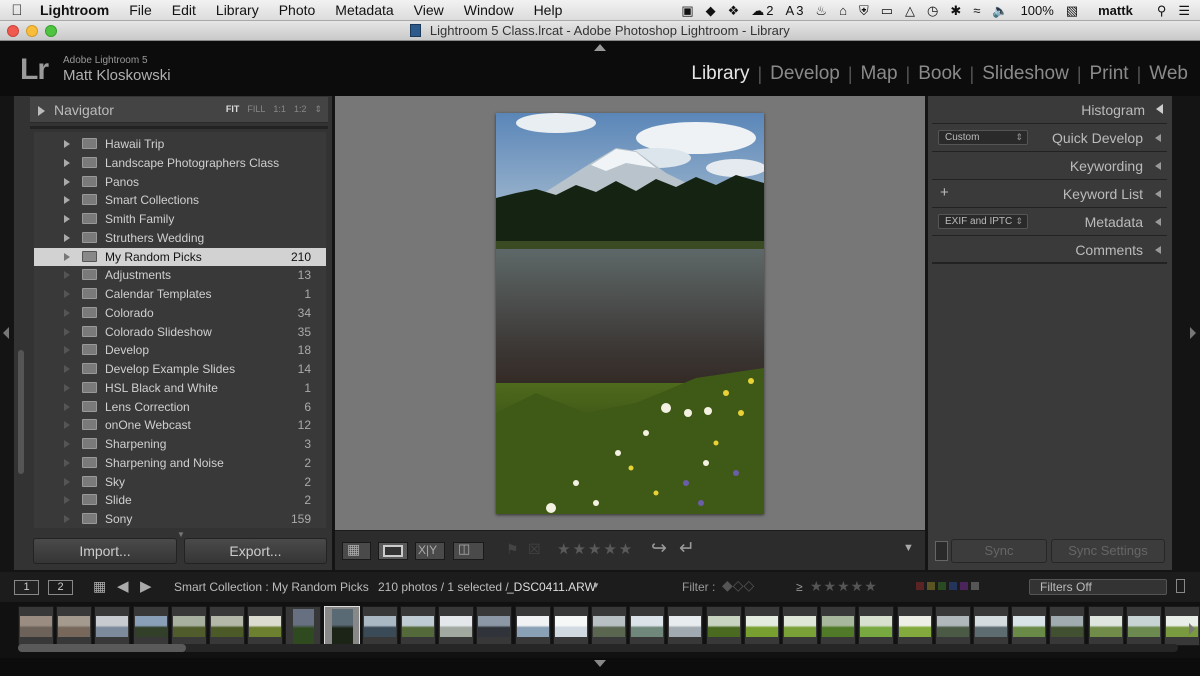 The height and width of the screenshot is (676, 1200). I want to click on collection-row: onOne Webcast 12, so click(180, 425).